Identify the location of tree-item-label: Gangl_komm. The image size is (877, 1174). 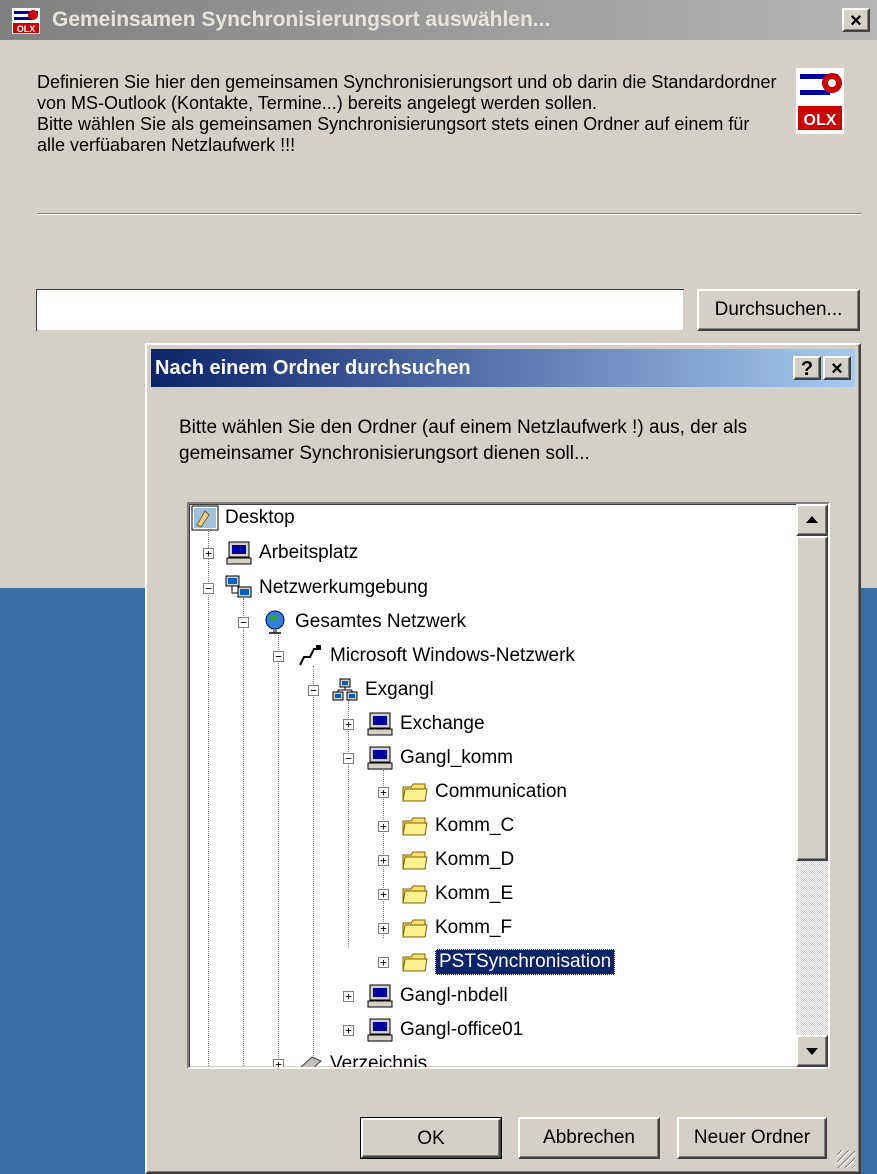
(456, 757).